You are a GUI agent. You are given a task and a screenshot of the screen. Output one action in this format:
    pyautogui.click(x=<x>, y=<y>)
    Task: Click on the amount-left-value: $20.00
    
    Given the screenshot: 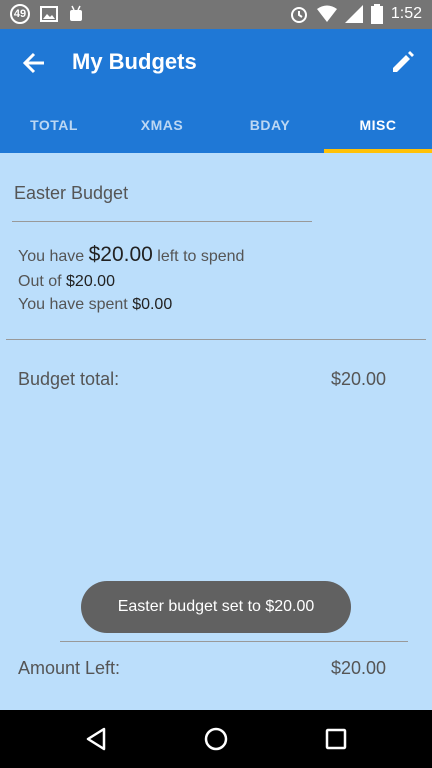 What is the action you would take?
    pyautogui.click(x=358, y=668)
    